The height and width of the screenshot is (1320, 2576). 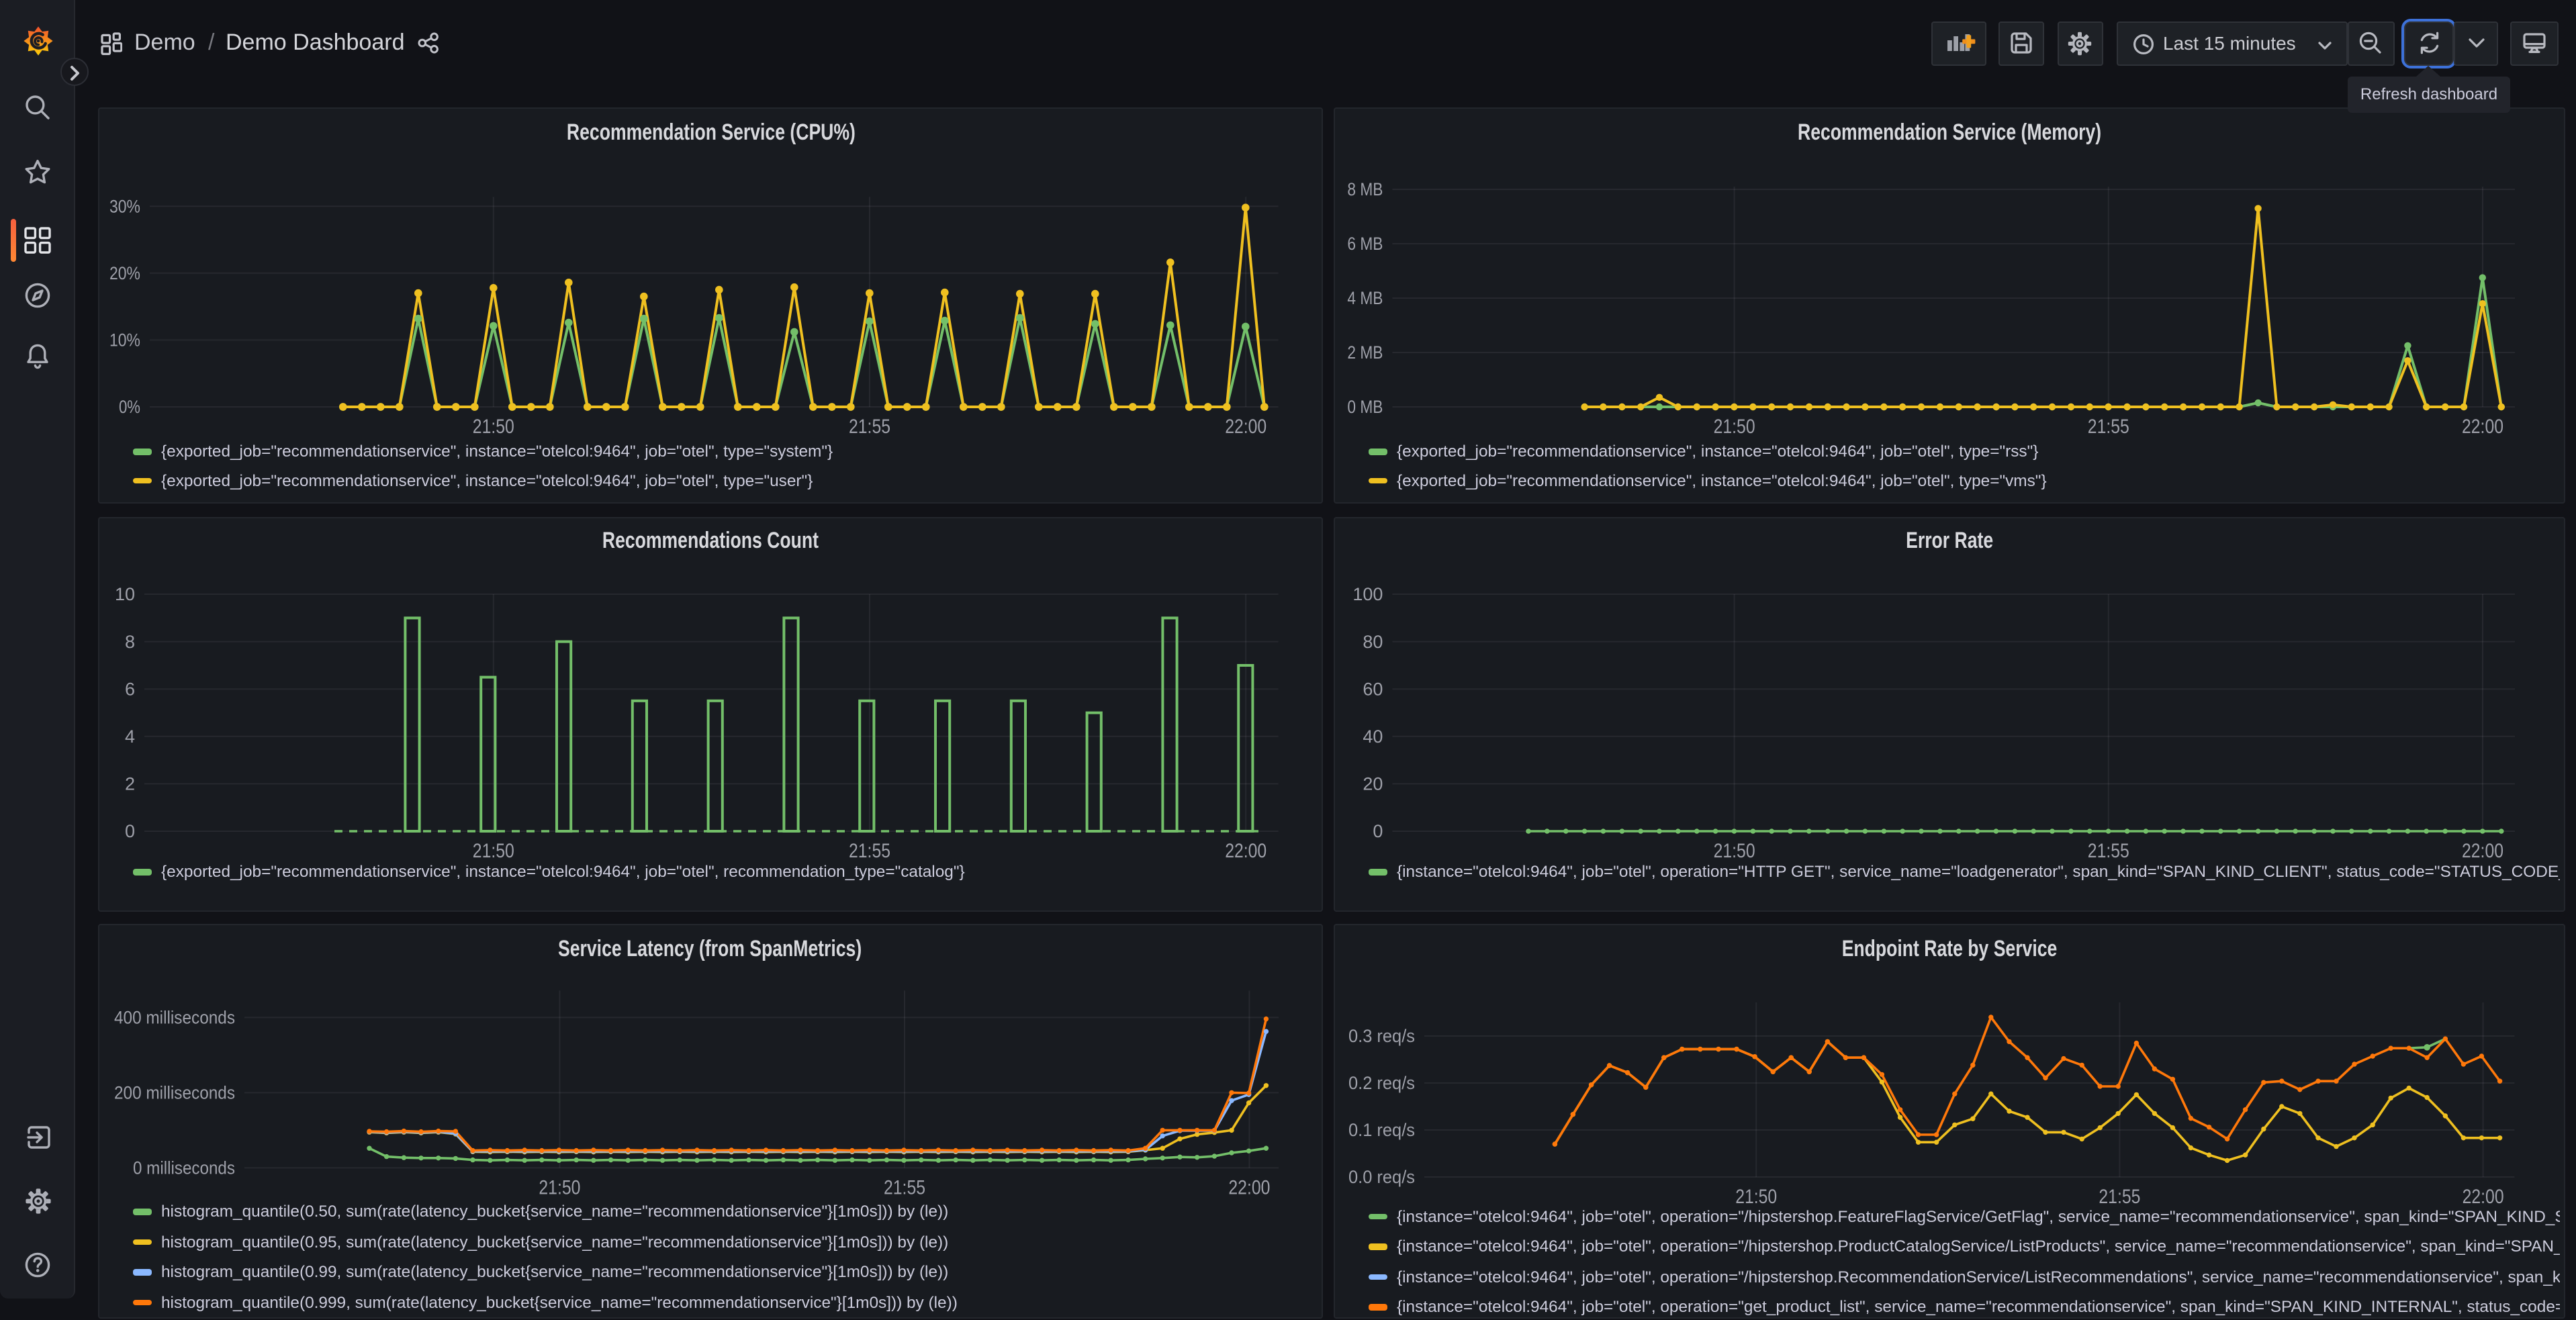 I want to click on svg-text: 6, so click(x=130, y=688).